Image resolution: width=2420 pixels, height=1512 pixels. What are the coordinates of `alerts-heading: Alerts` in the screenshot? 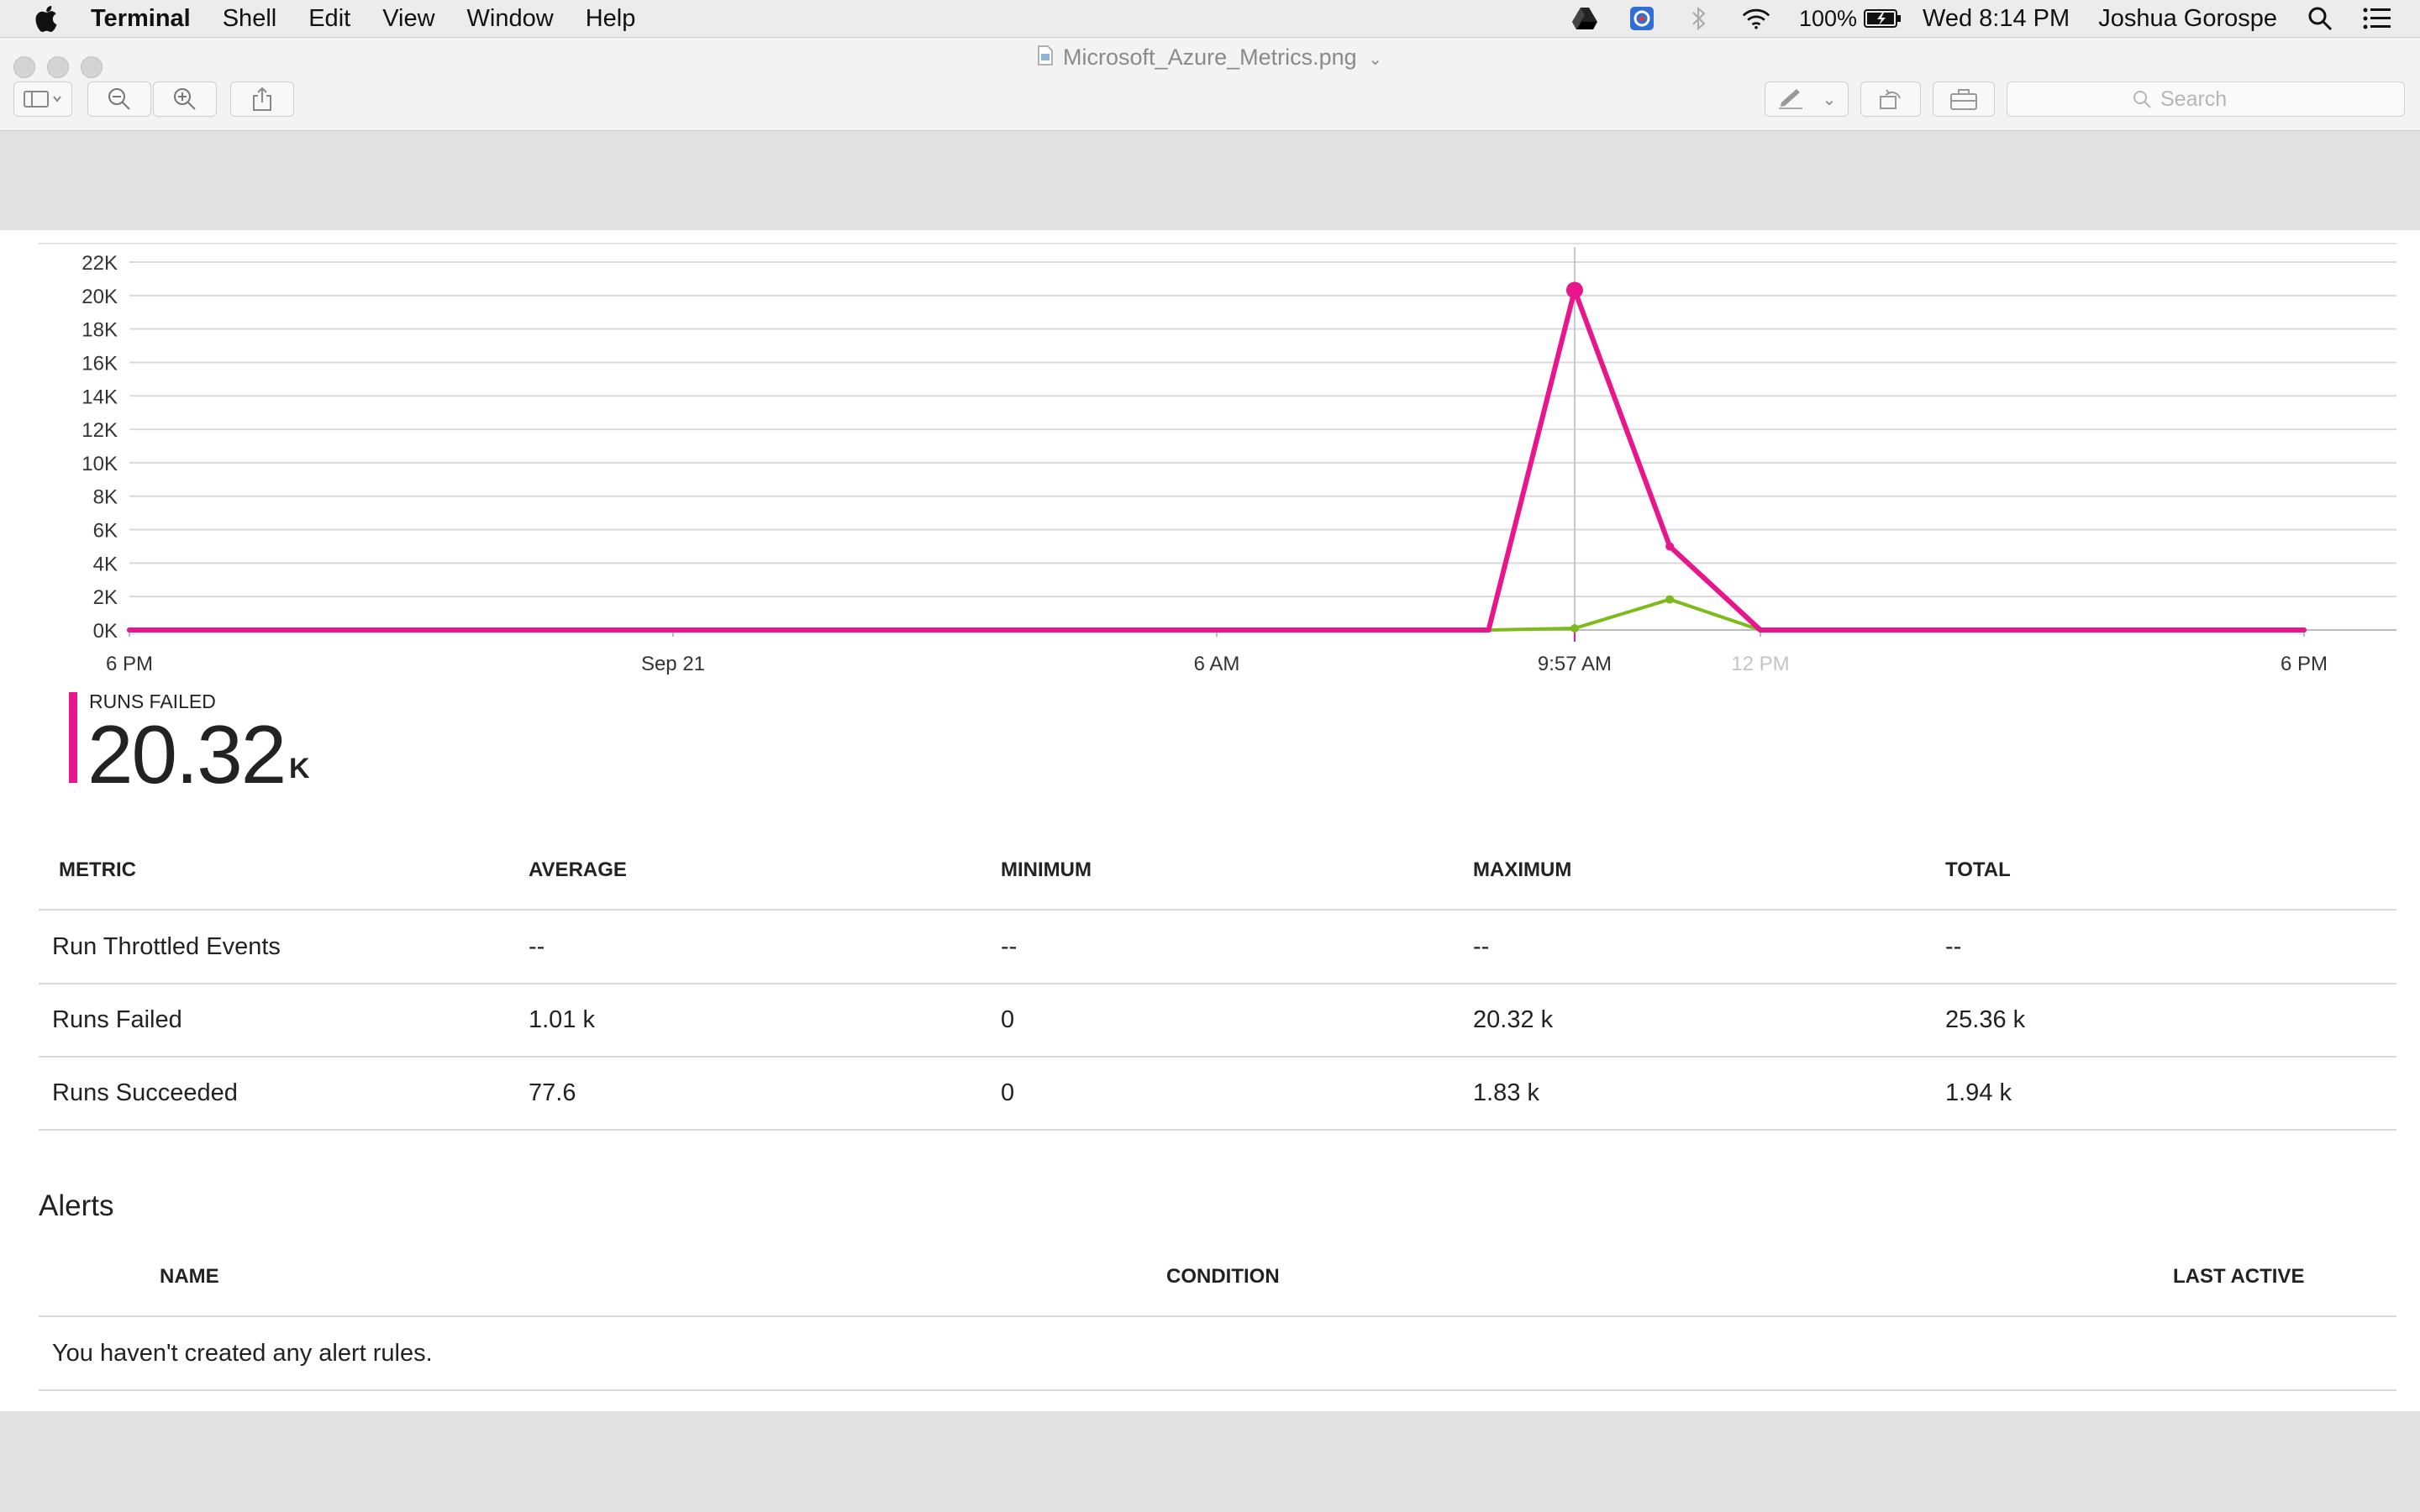 It's located at (77, 1205).